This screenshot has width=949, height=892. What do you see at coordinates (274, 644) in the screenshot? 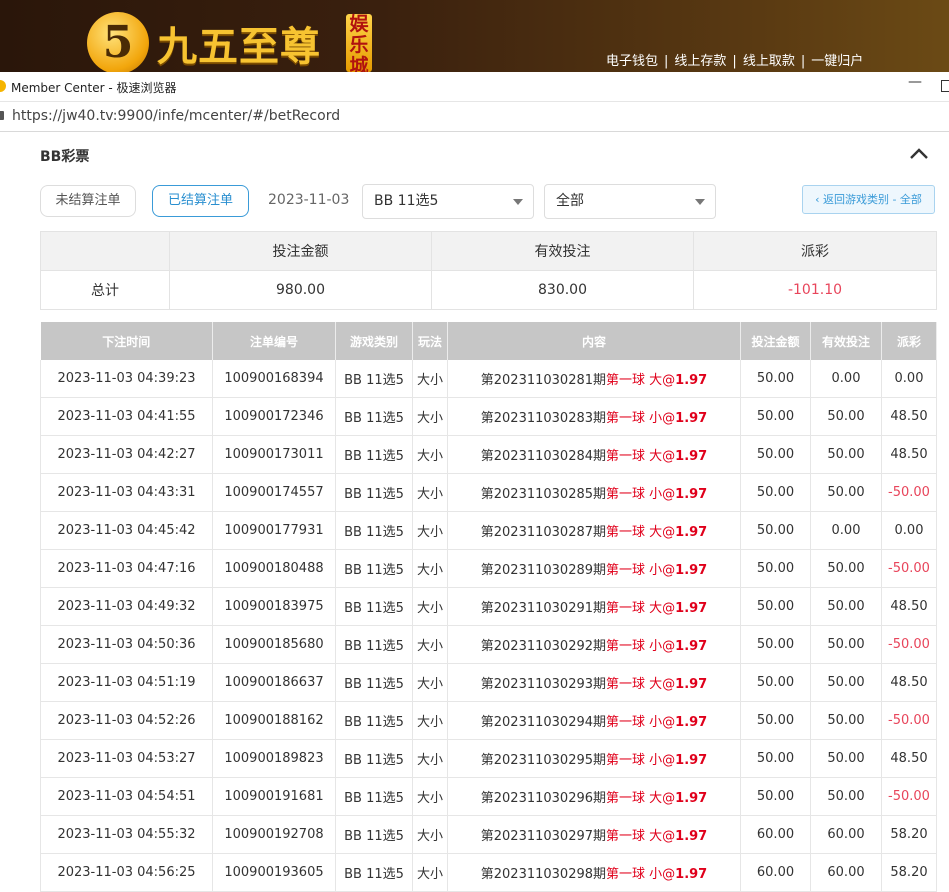
I see `cell-bet-id: 100900185680` at bounding box center [274, 644].